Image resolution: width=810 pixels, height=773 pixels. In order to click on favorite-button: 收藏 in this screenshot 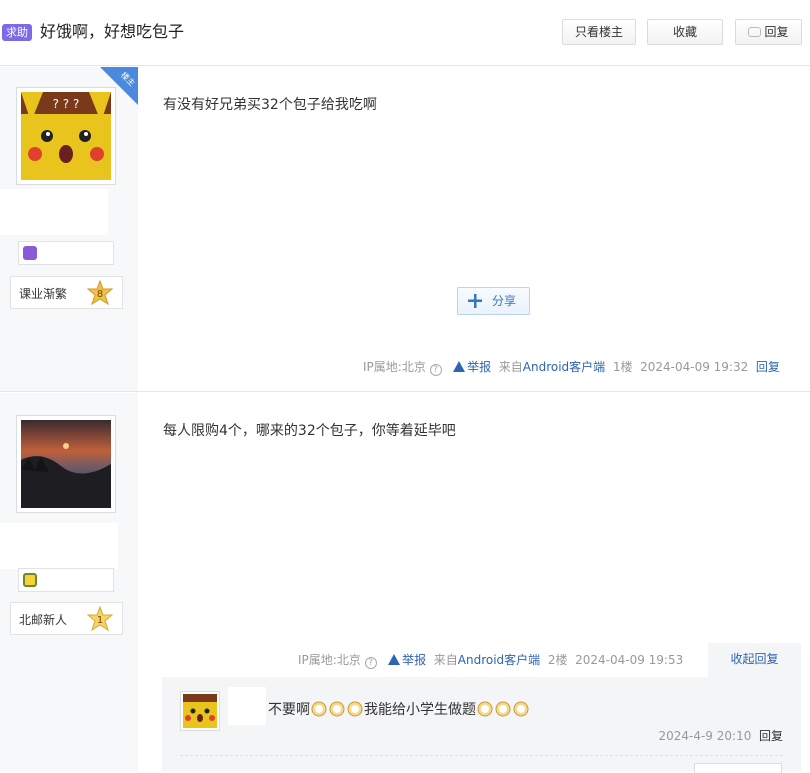, I will do `click(685, 32)`.